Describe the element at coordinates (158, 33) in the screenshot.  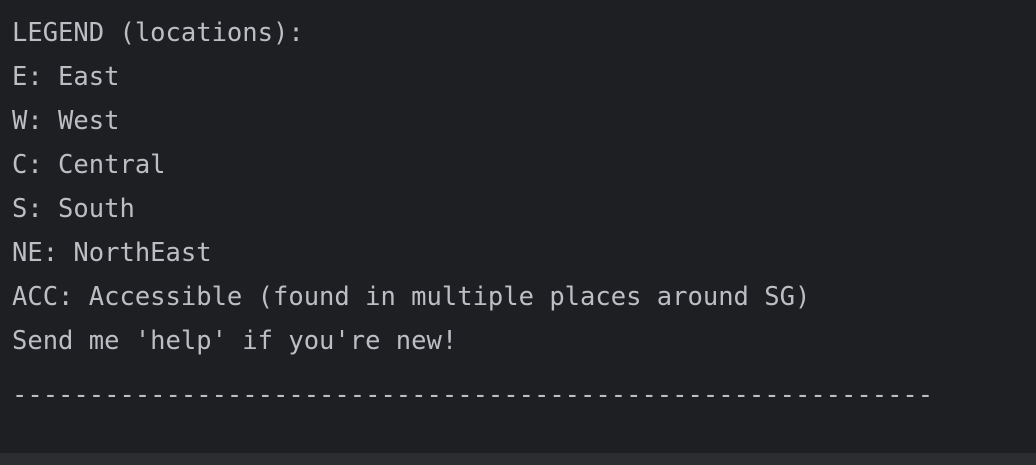
I see `legend-heading: LEGEND (locations):` at that location.